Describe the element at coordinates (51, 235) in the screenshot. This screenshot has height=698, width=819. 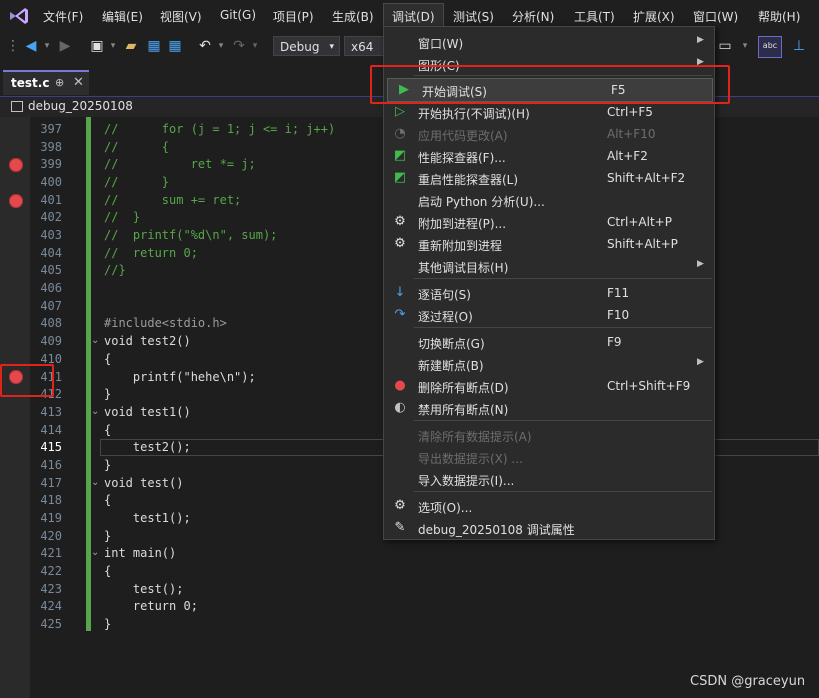
I see `line-number: 403` at that location.